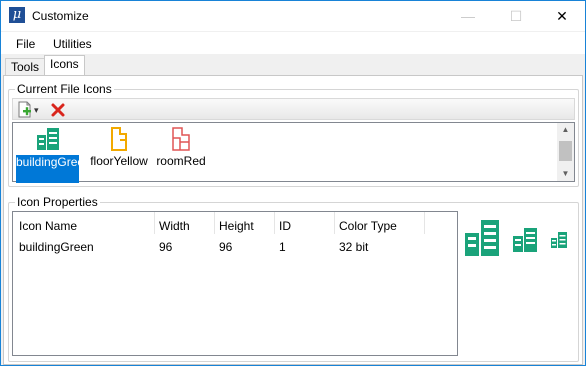  Describe the element at coordinates (282, 247) in the screenshot. I see `table-cell-id: 1` at that location.